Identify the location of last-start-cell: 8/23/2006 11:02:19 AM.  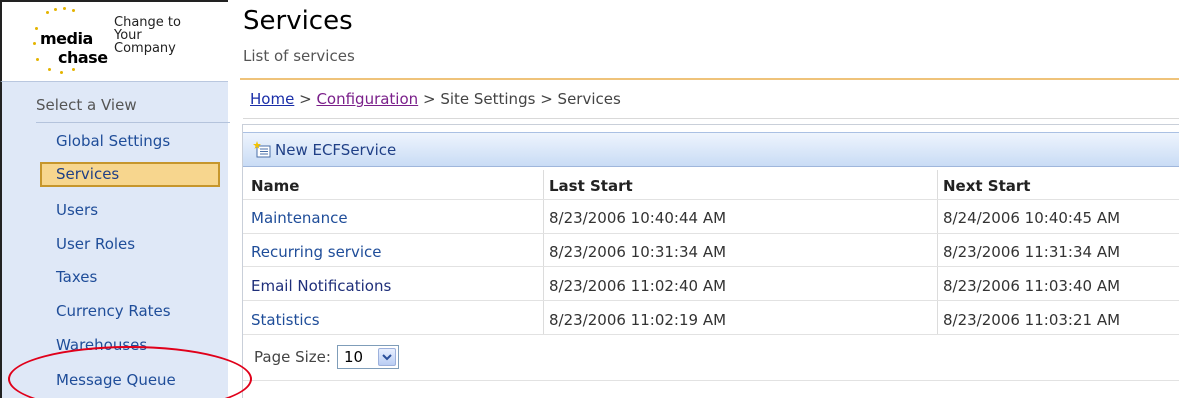
(638, 320).